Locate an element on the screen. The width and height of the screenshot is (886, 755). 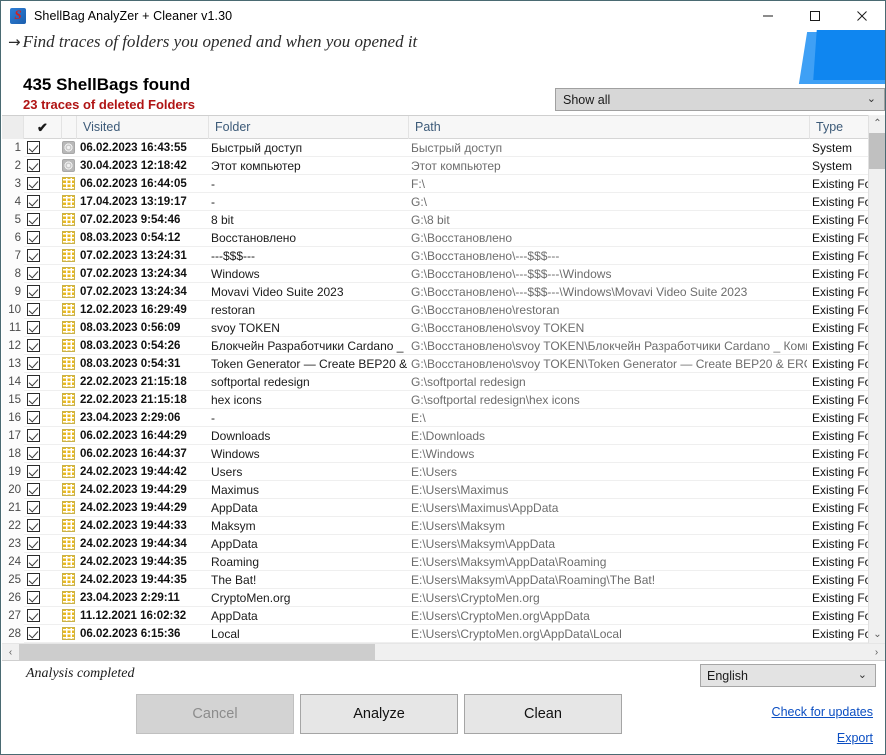
close-button is located at coordinates (861, 16).